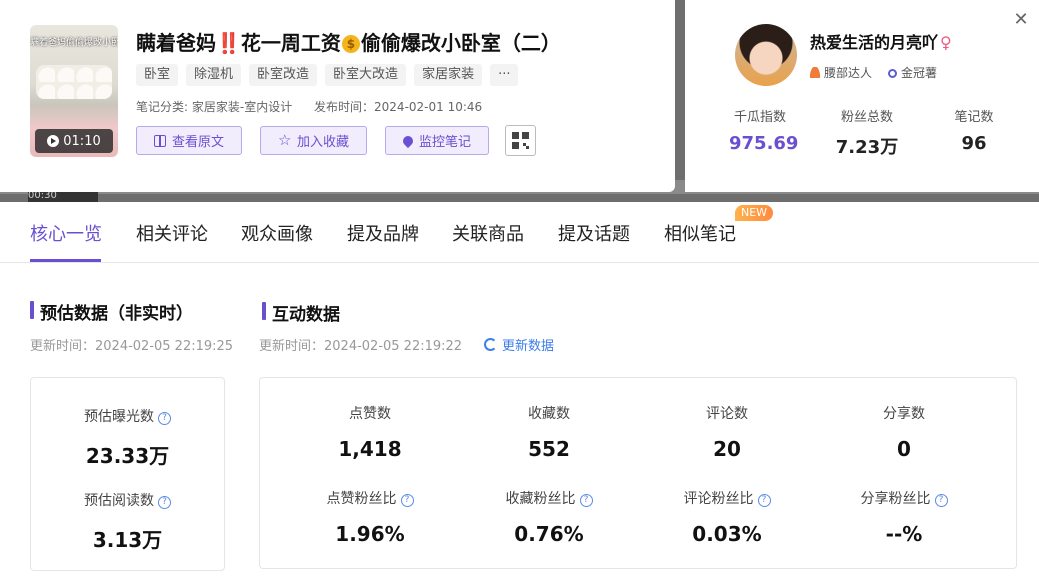  Describe the element at coordinates (53, 141) in the screenshot. I see `play-icon` at that location.